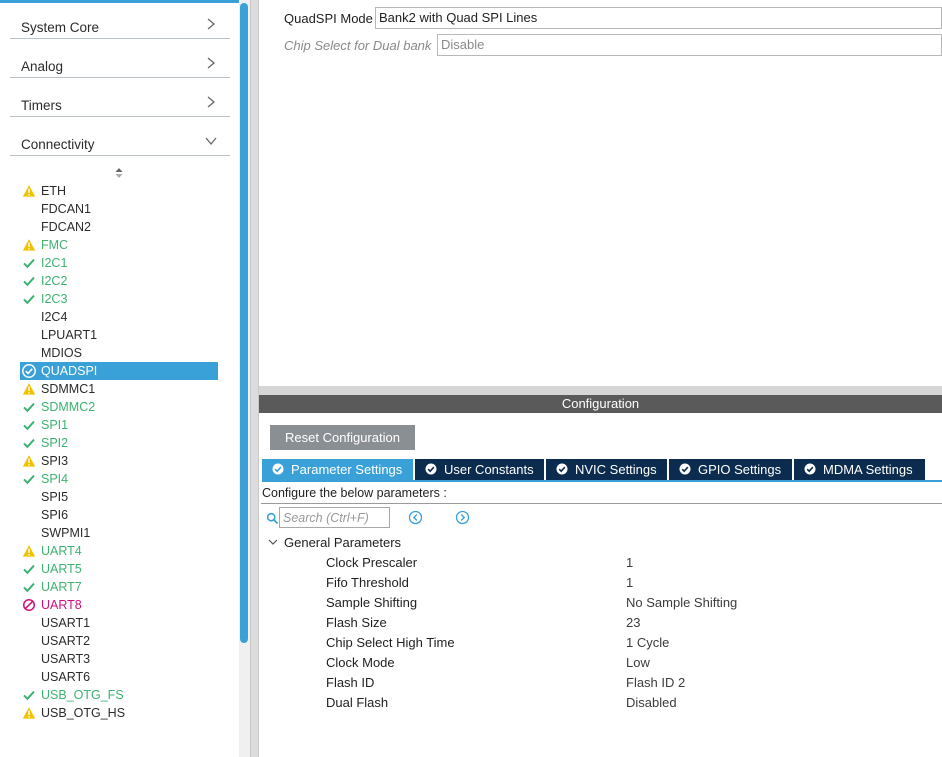 The image size is (942, 757). What do you see at coordinates (119, 389) in the screenshot?
I see `peripheral-item-sdmmc1: SDMMC1` at bounding box center [119, 389].